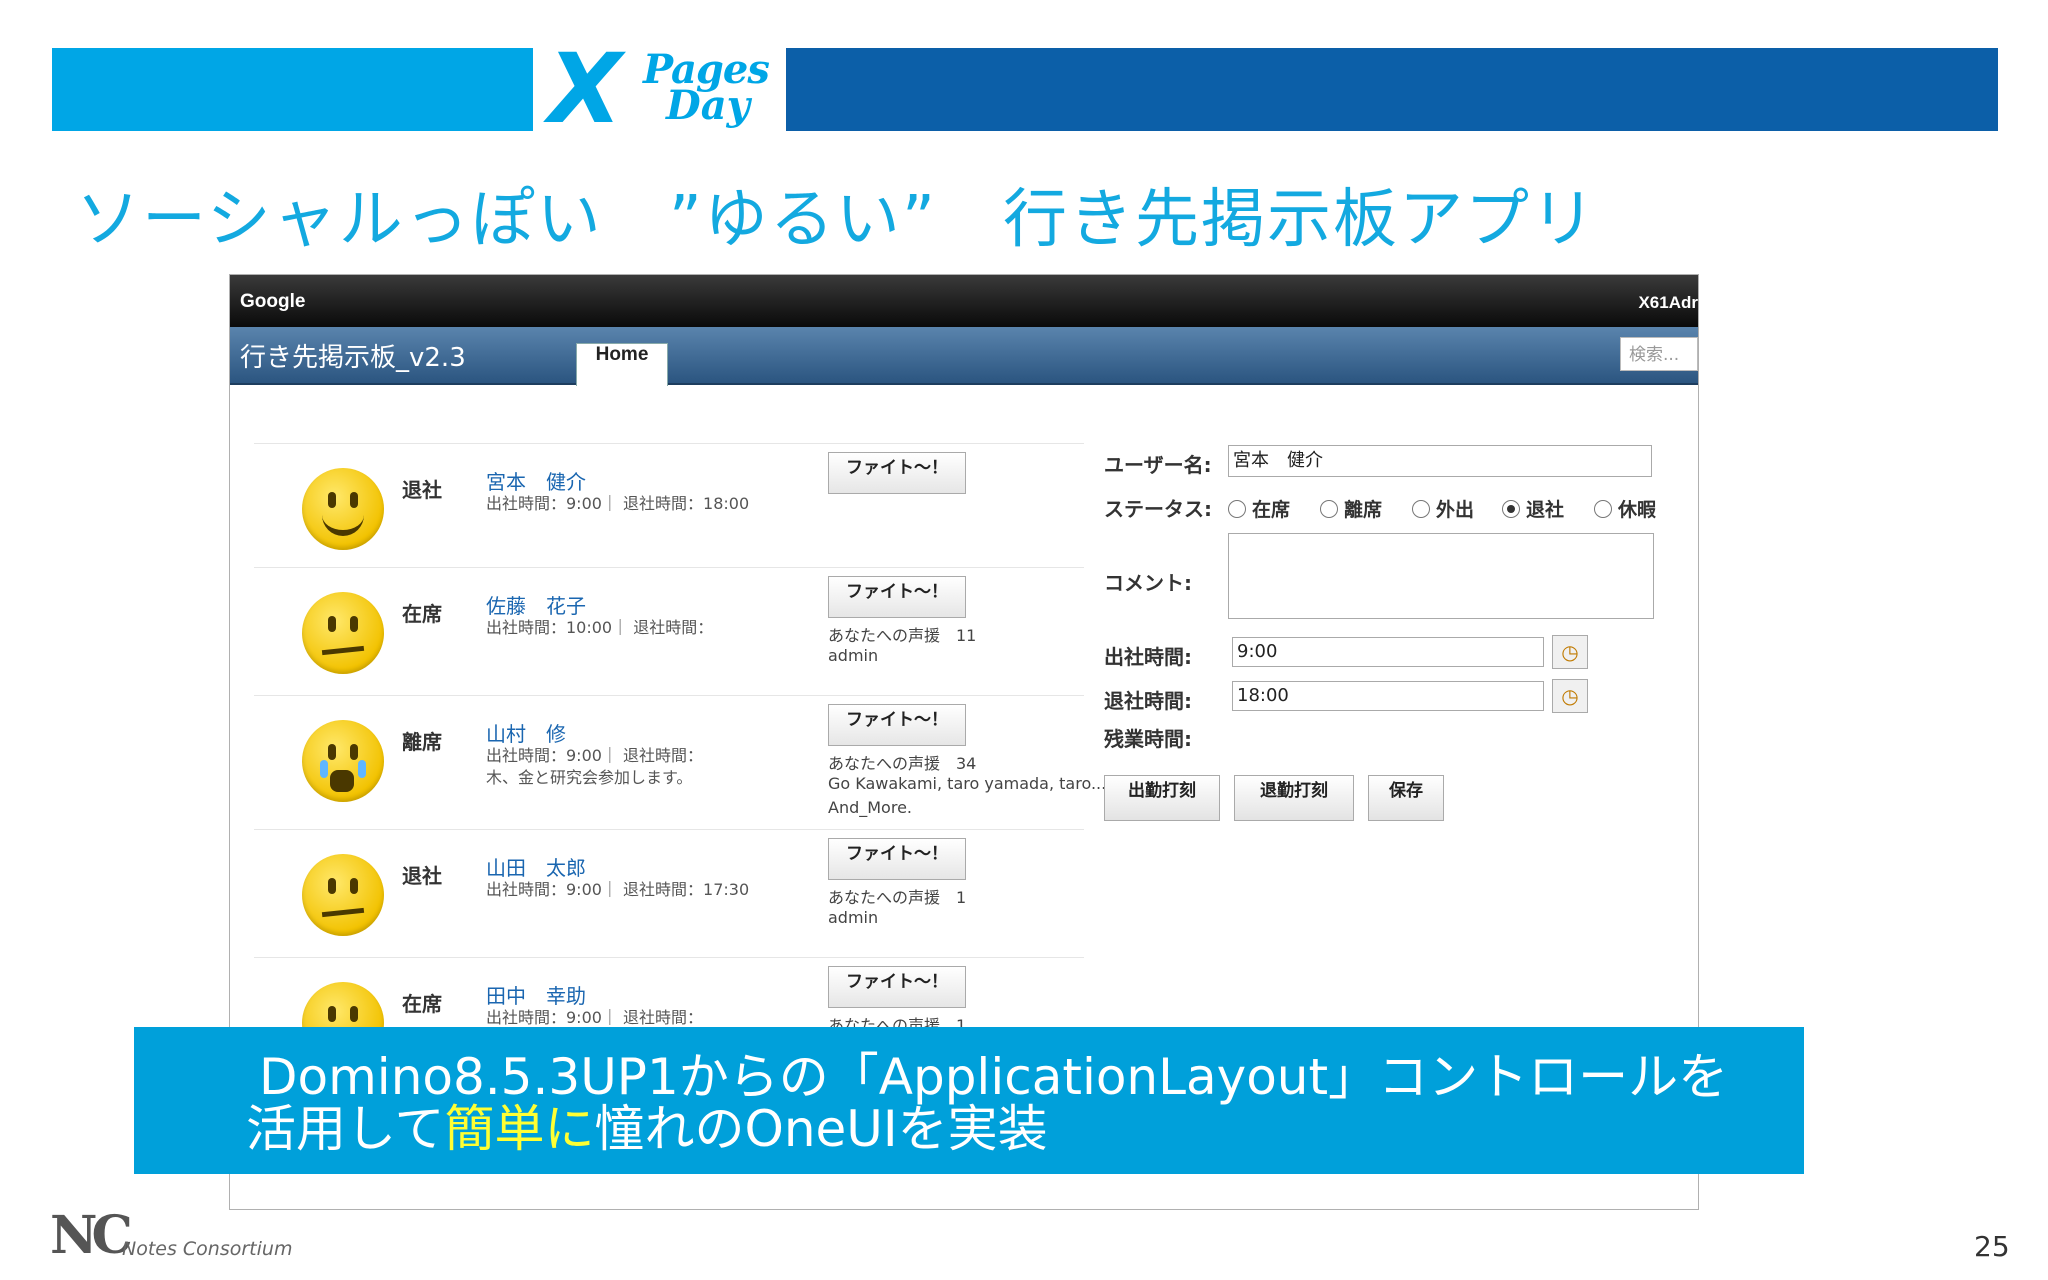  What do you see at coordinates (897, 897) in the screenshot?
I see `cheer-count: あなたへの声援 1` at bounding box center [897, 897].